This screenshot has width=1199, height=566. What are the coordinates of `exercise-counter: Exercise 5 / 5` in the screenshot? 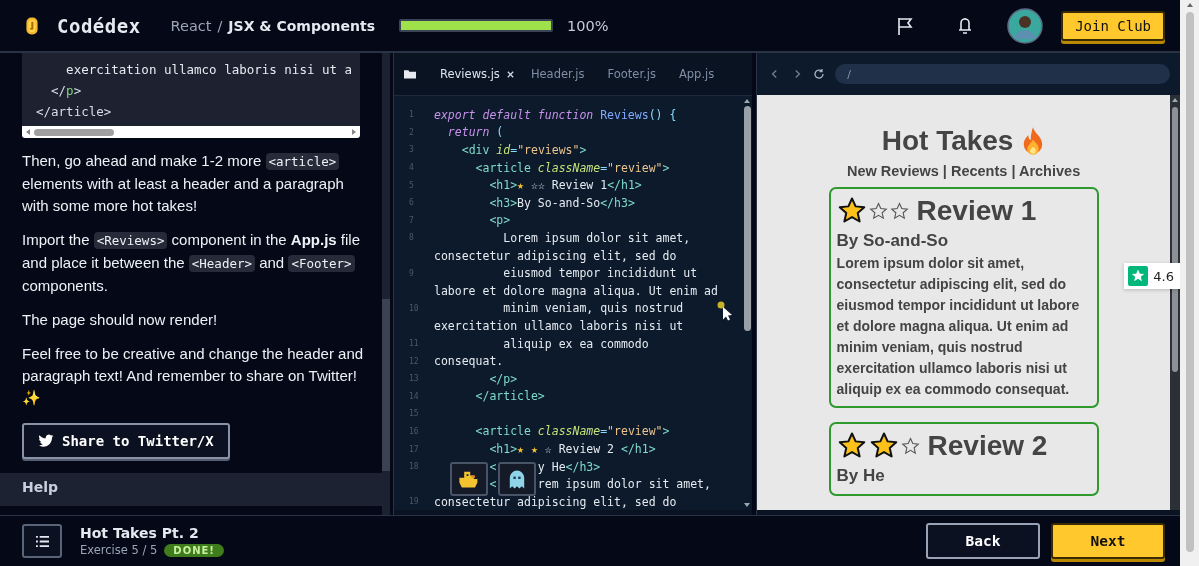 It's located at (119, 550).